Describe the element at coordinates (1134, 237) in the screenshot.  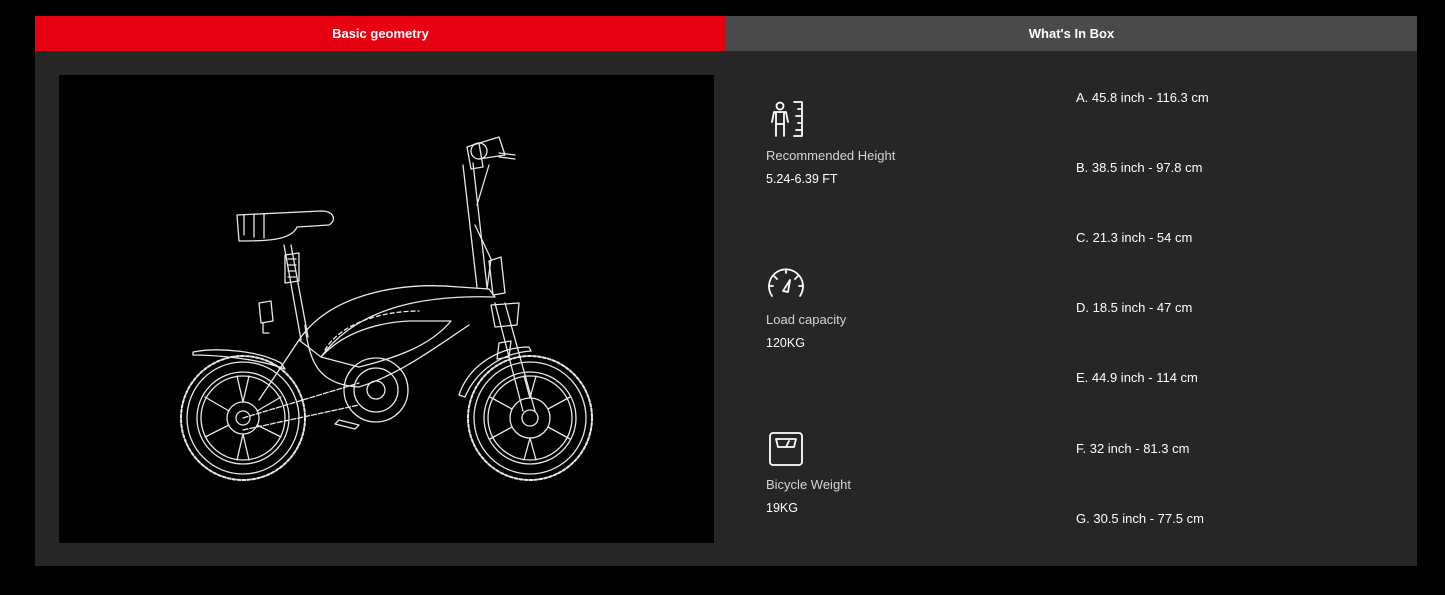
I see `dimension-c: C. 21.3 inch - 54 cm` at that location.